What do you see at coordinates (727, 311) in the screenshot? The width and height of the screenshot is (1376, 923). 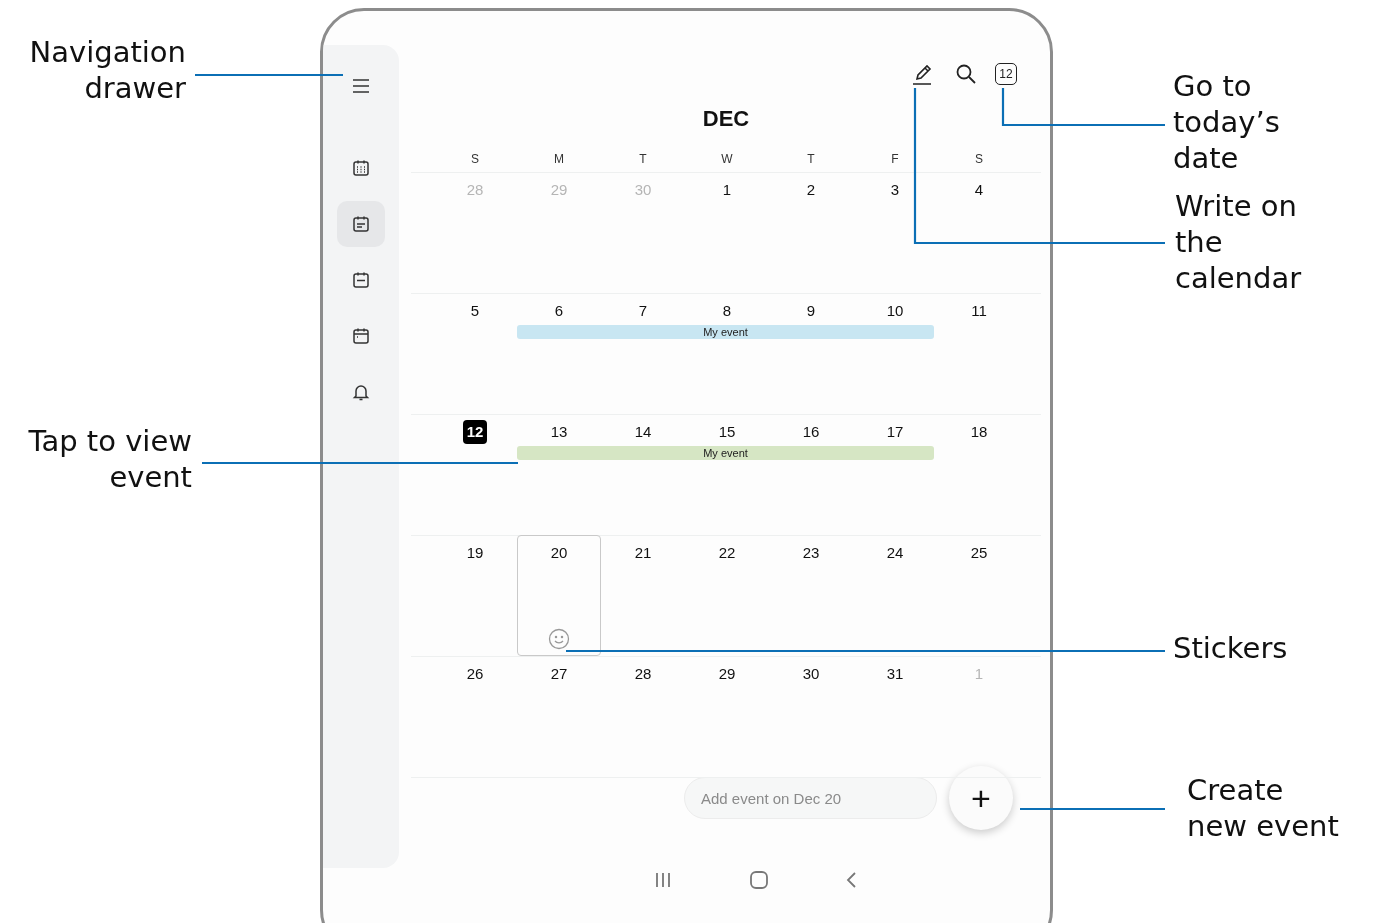 I see `day-number: 8` at bounding box center [727, 311].